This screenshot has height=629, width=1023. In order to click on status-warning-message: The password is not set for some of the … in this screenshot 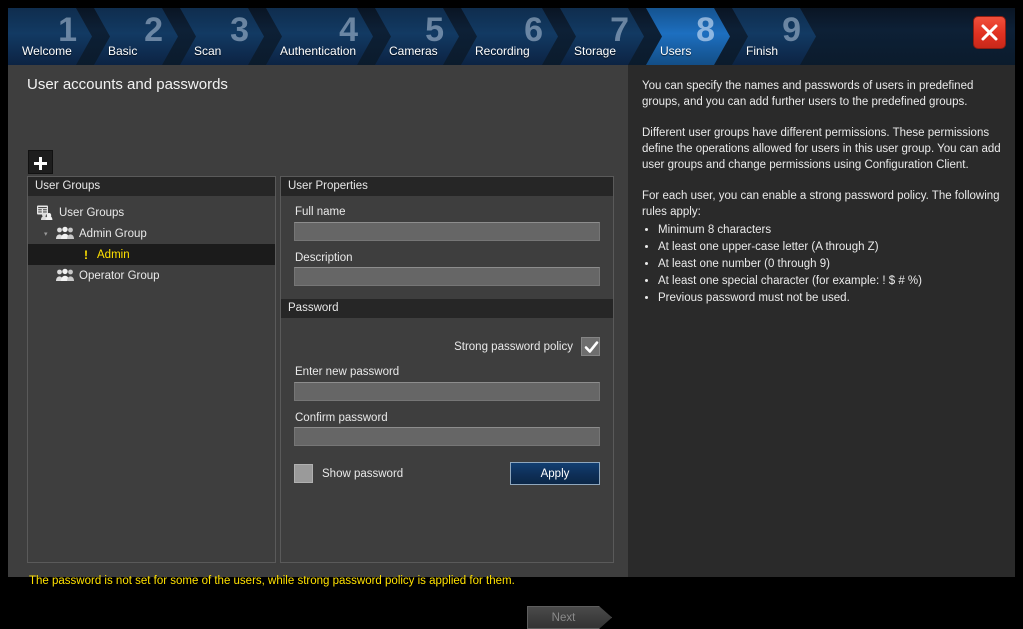, I will do `click(272, 581)`.